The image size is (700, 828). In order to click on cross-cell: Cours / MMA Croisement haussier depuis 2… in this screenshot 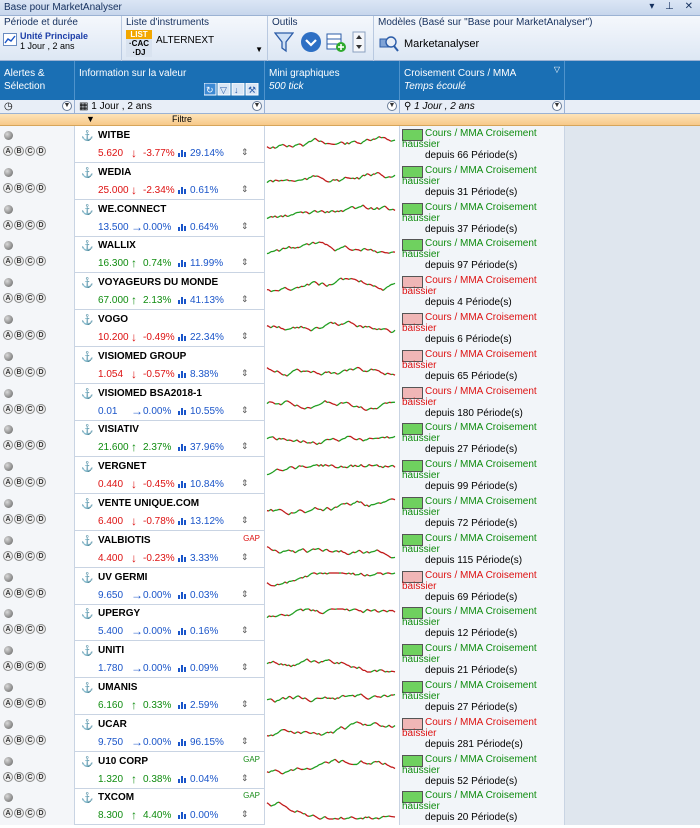, I will do `click(482, 439)`.